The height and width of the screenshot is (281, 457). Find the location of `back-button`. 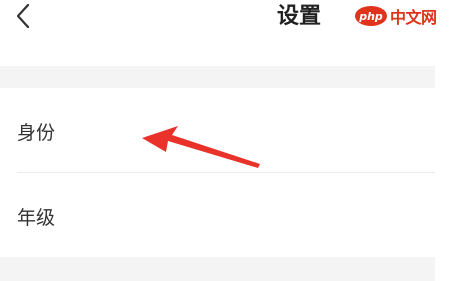

back-button is located at coordinates (26, 18).